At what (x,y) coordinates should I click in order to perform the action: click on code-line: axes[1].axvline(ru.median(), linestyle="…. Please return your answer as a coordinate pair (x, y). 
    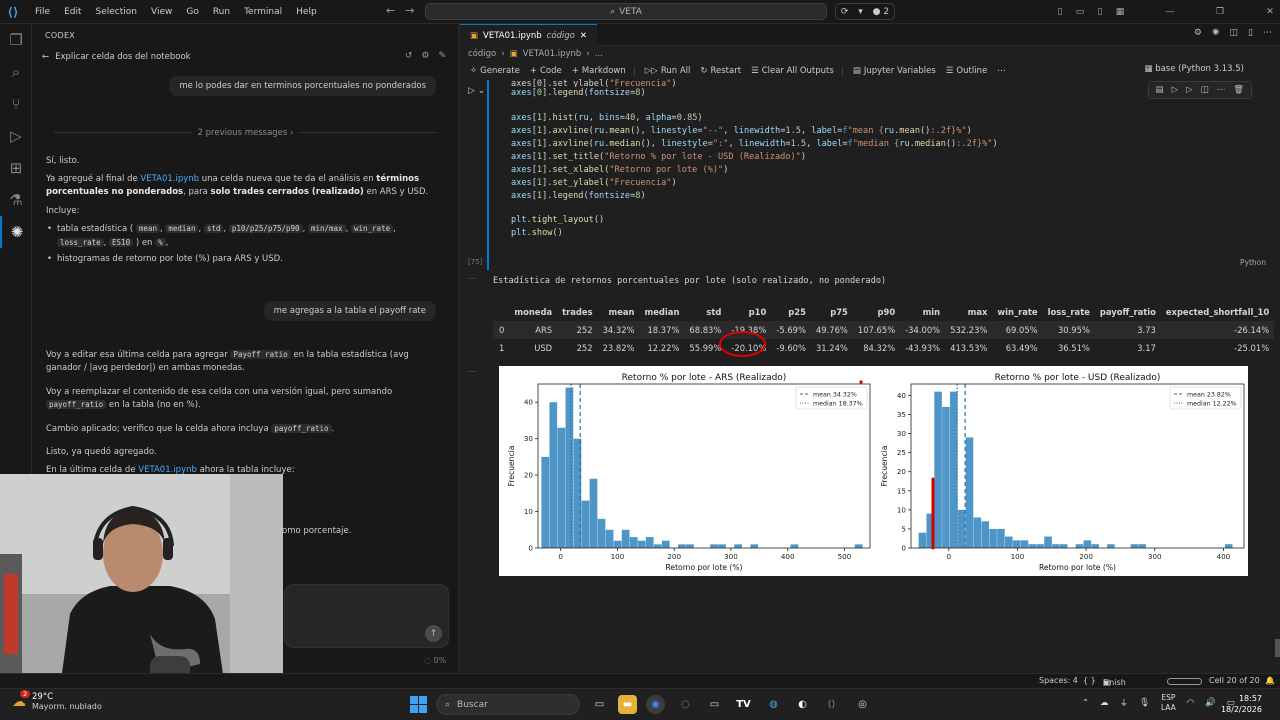
    Looking at the image, I should click on (754, 144).